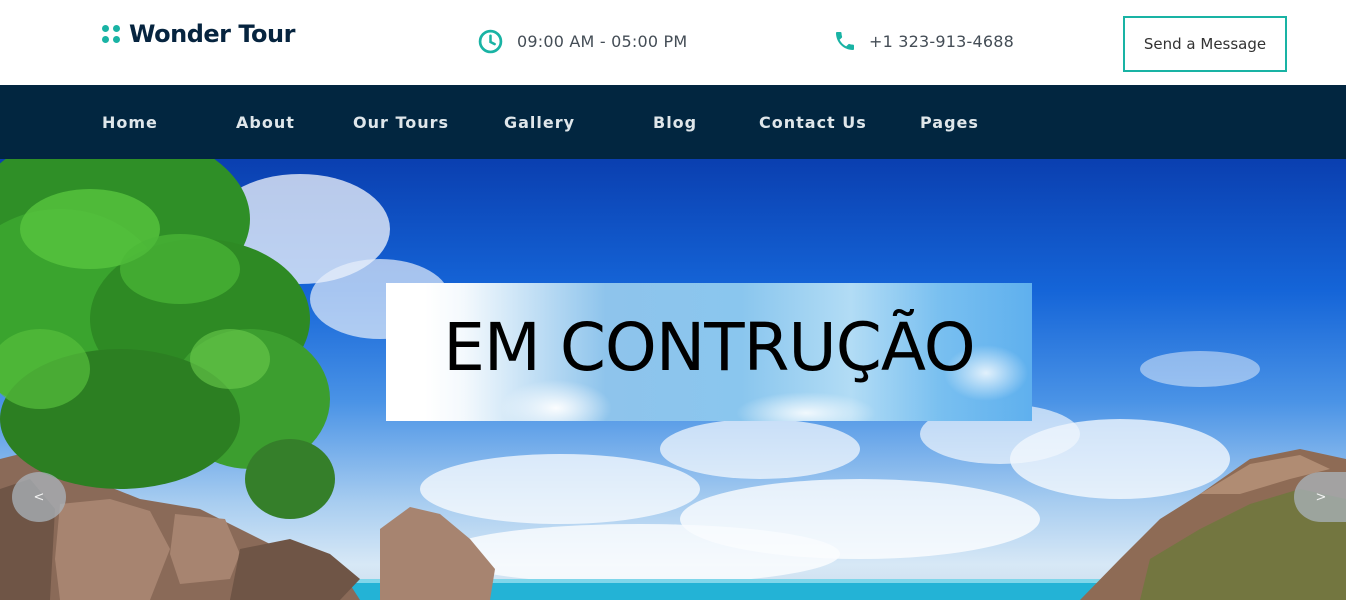 The width and height of the screenshot is (1346, 600). I want to click on phone-icon, so click(845, 41).